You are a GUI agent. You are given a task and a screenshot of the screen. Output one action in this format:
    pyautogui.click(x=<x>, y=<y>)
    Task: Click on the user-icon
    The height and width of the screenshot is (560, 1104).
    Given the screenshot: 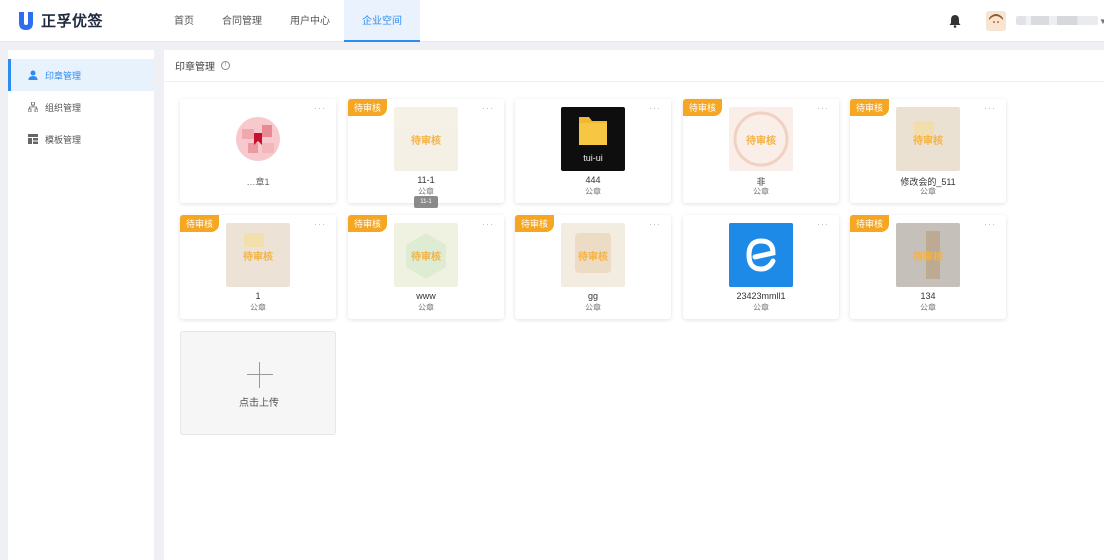 What is the action you would take?
    pyautogui.click(x=33, y=75)
    